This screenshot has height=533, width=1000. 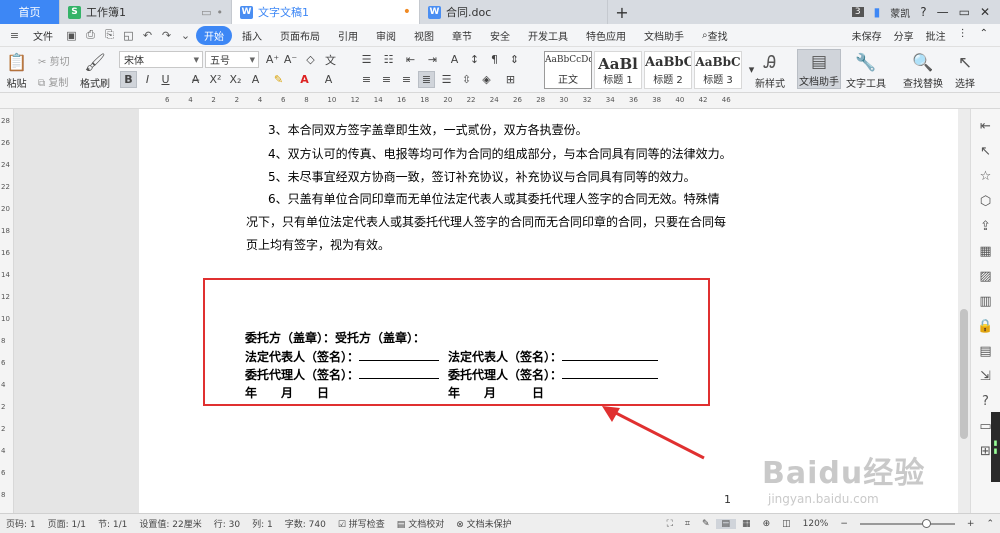 What do you see at coordinates (687, 524) in the screenshot?
I see `focus-icon: ⌗` at bounding box center [687, 524].